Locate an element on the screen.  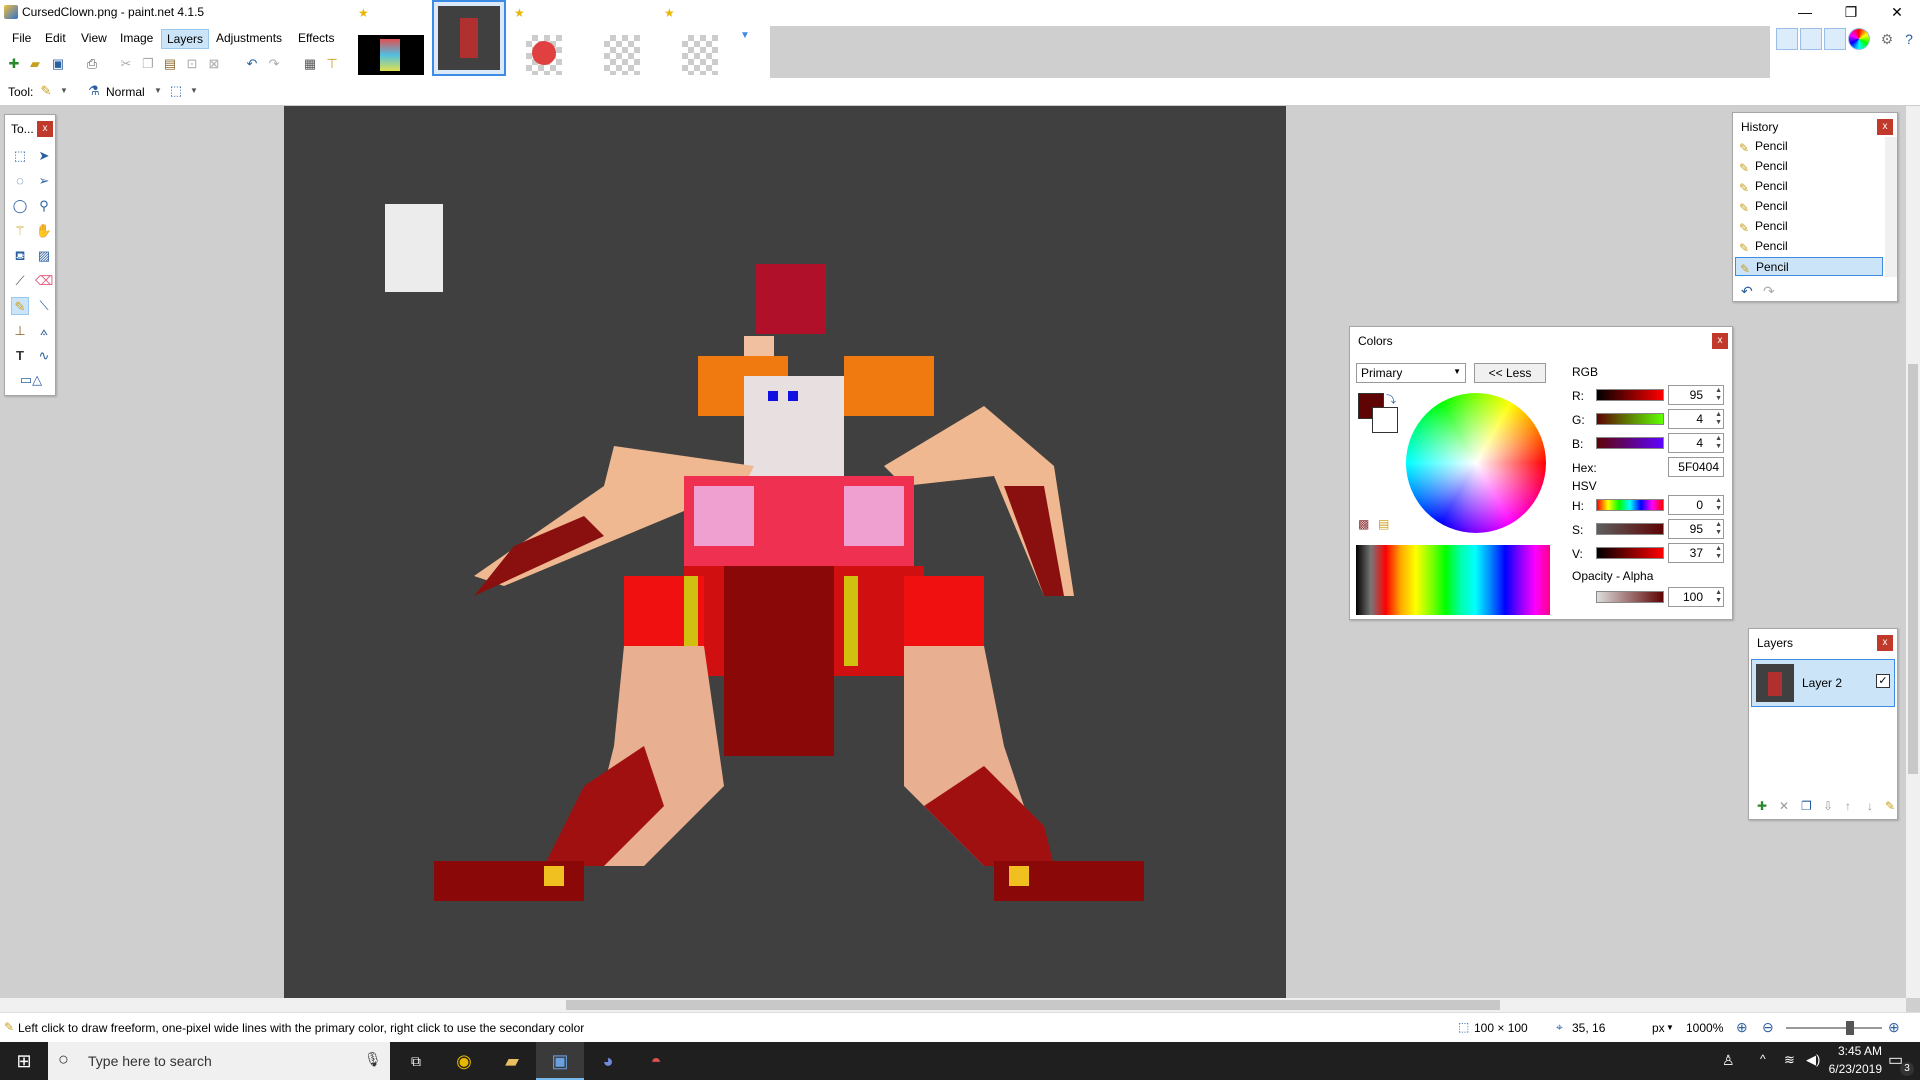
gradient-icon: ▨ is located at coordinates (44, 256).